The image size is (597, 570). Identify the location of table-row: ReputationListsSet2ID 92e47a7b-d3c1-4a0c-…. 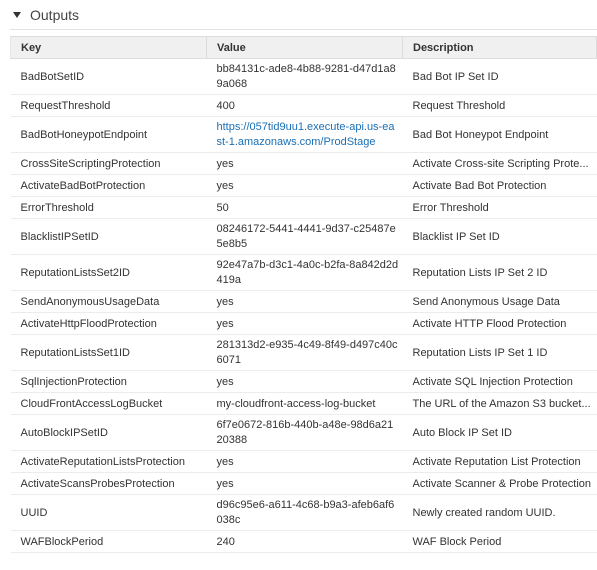
(303, 272).